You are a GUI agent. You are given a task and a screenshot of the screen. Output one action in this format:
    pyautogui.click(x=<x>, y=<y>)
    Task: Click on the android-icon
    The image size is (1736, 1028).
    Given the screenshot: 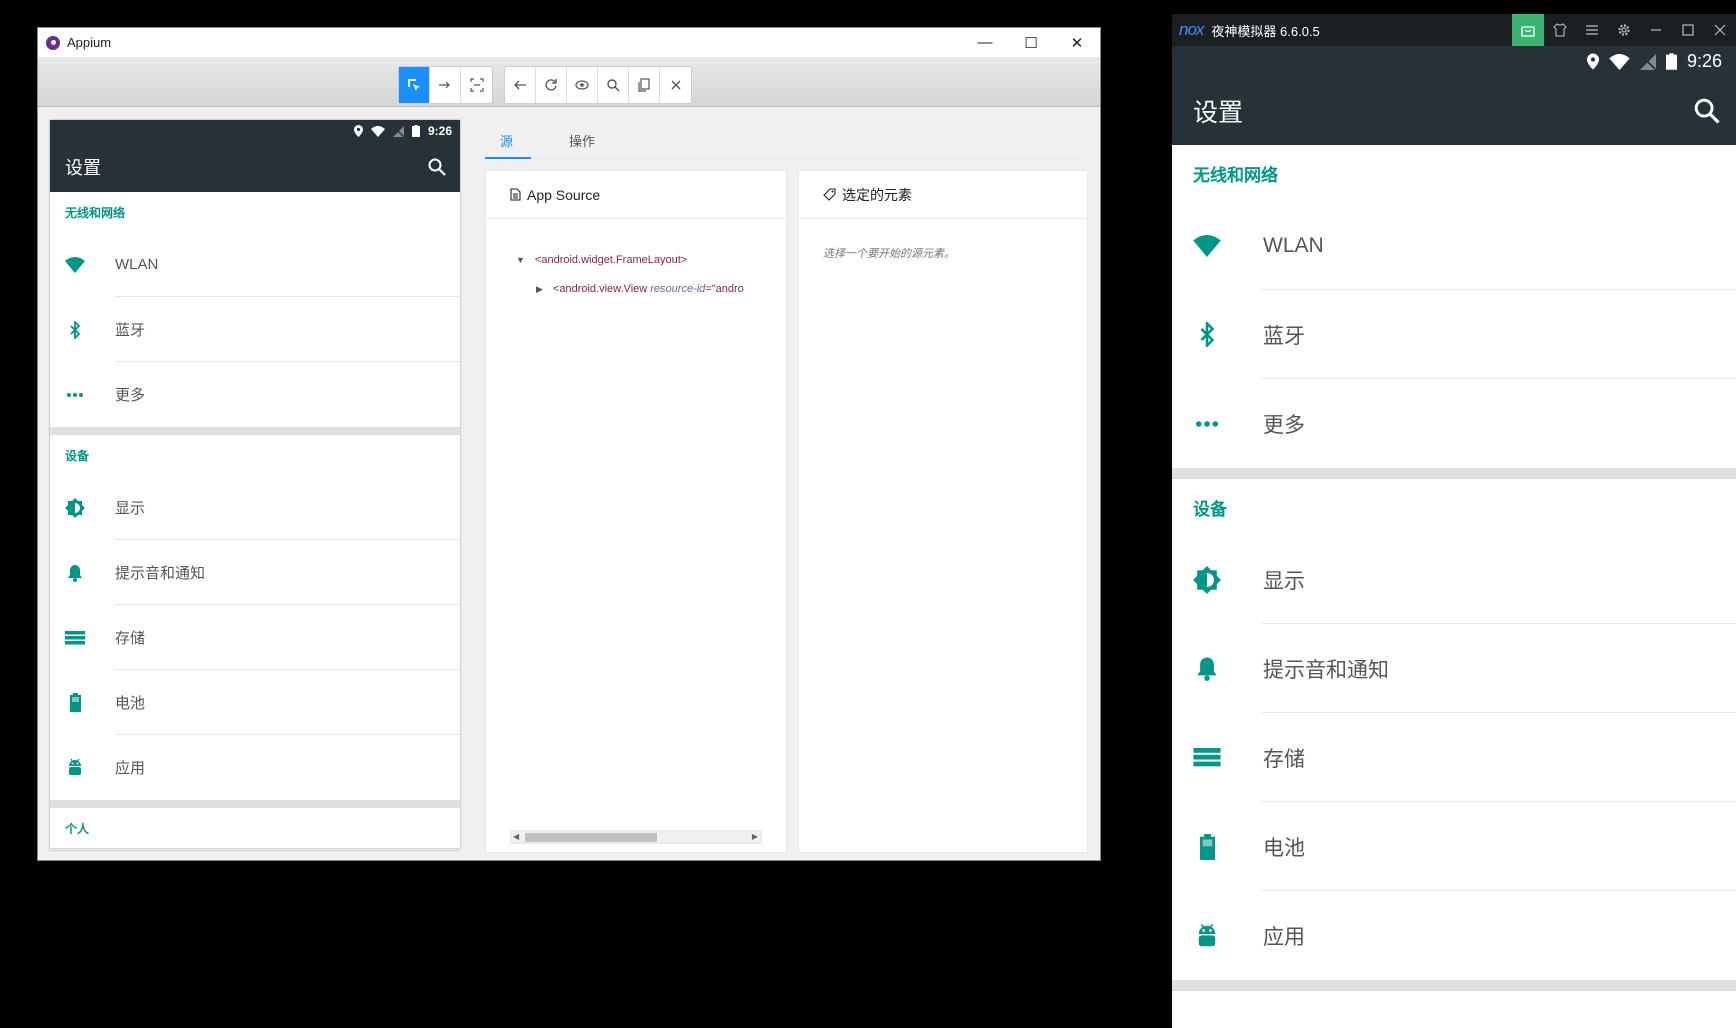 What is the action you would take?
    pyautogui.click(x=75, y=766)
    